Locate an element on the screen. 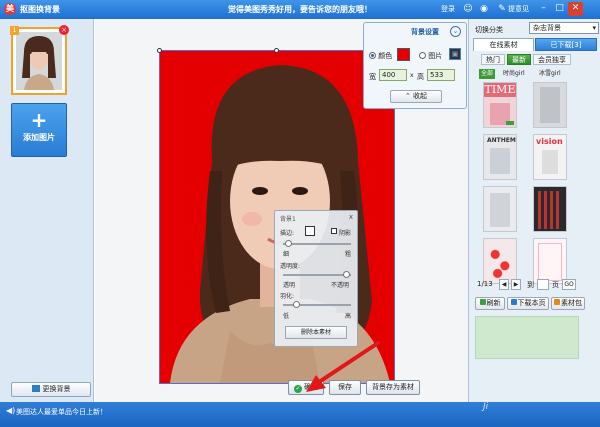 The image size is (600, 427). refresh-icon is located at coordinates (482, 302).